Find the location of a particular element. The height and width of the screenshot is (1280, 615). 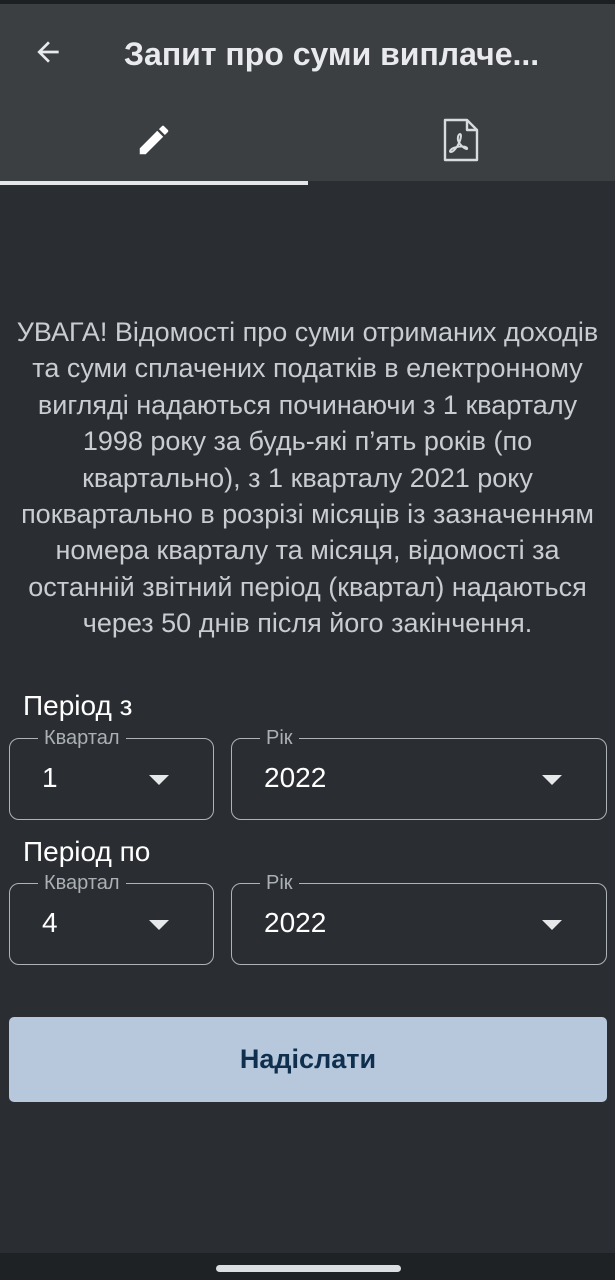

home-gesture-handle is located at coordinates (308, 1268).